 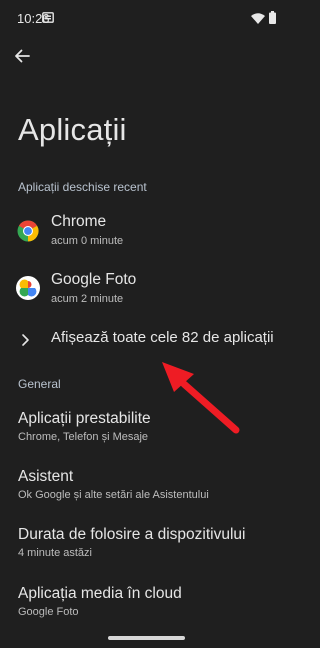 What do you see at coordinates (82, 187) in the screenshot?
I see `section-heading-recent: Aplicații deschise recent` at bounding box center [82, 187].